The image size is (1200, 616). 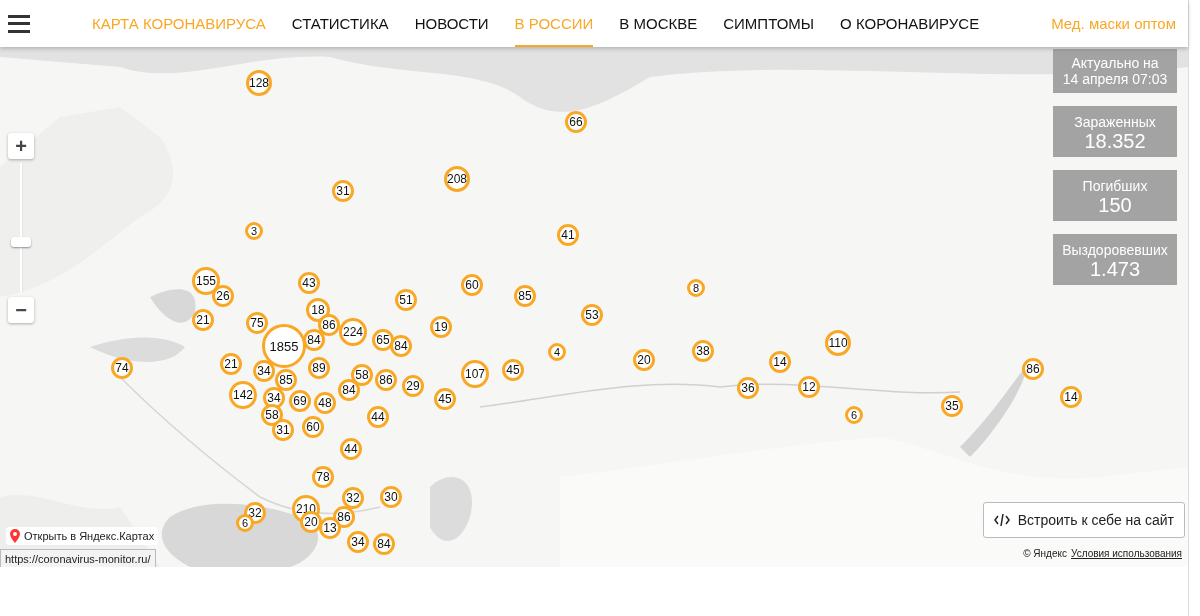 I want to click on nav-link: О КОРОНАВИРУСЕ, so click(x=910, y=23).